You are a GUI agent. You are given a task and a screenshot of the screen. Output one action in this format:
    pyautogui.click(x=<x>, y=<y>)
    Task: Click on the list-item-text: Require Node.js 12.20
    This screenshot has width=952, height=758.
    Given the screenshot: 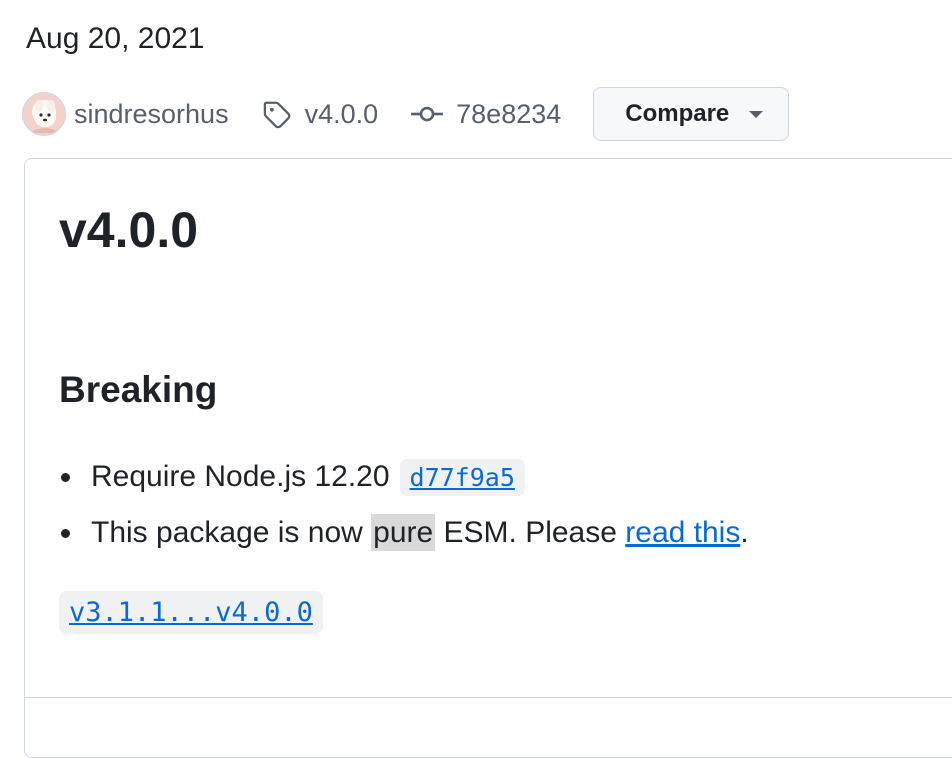 What is the action you would take?
    pyautogui.click(x=240, y=476)
    